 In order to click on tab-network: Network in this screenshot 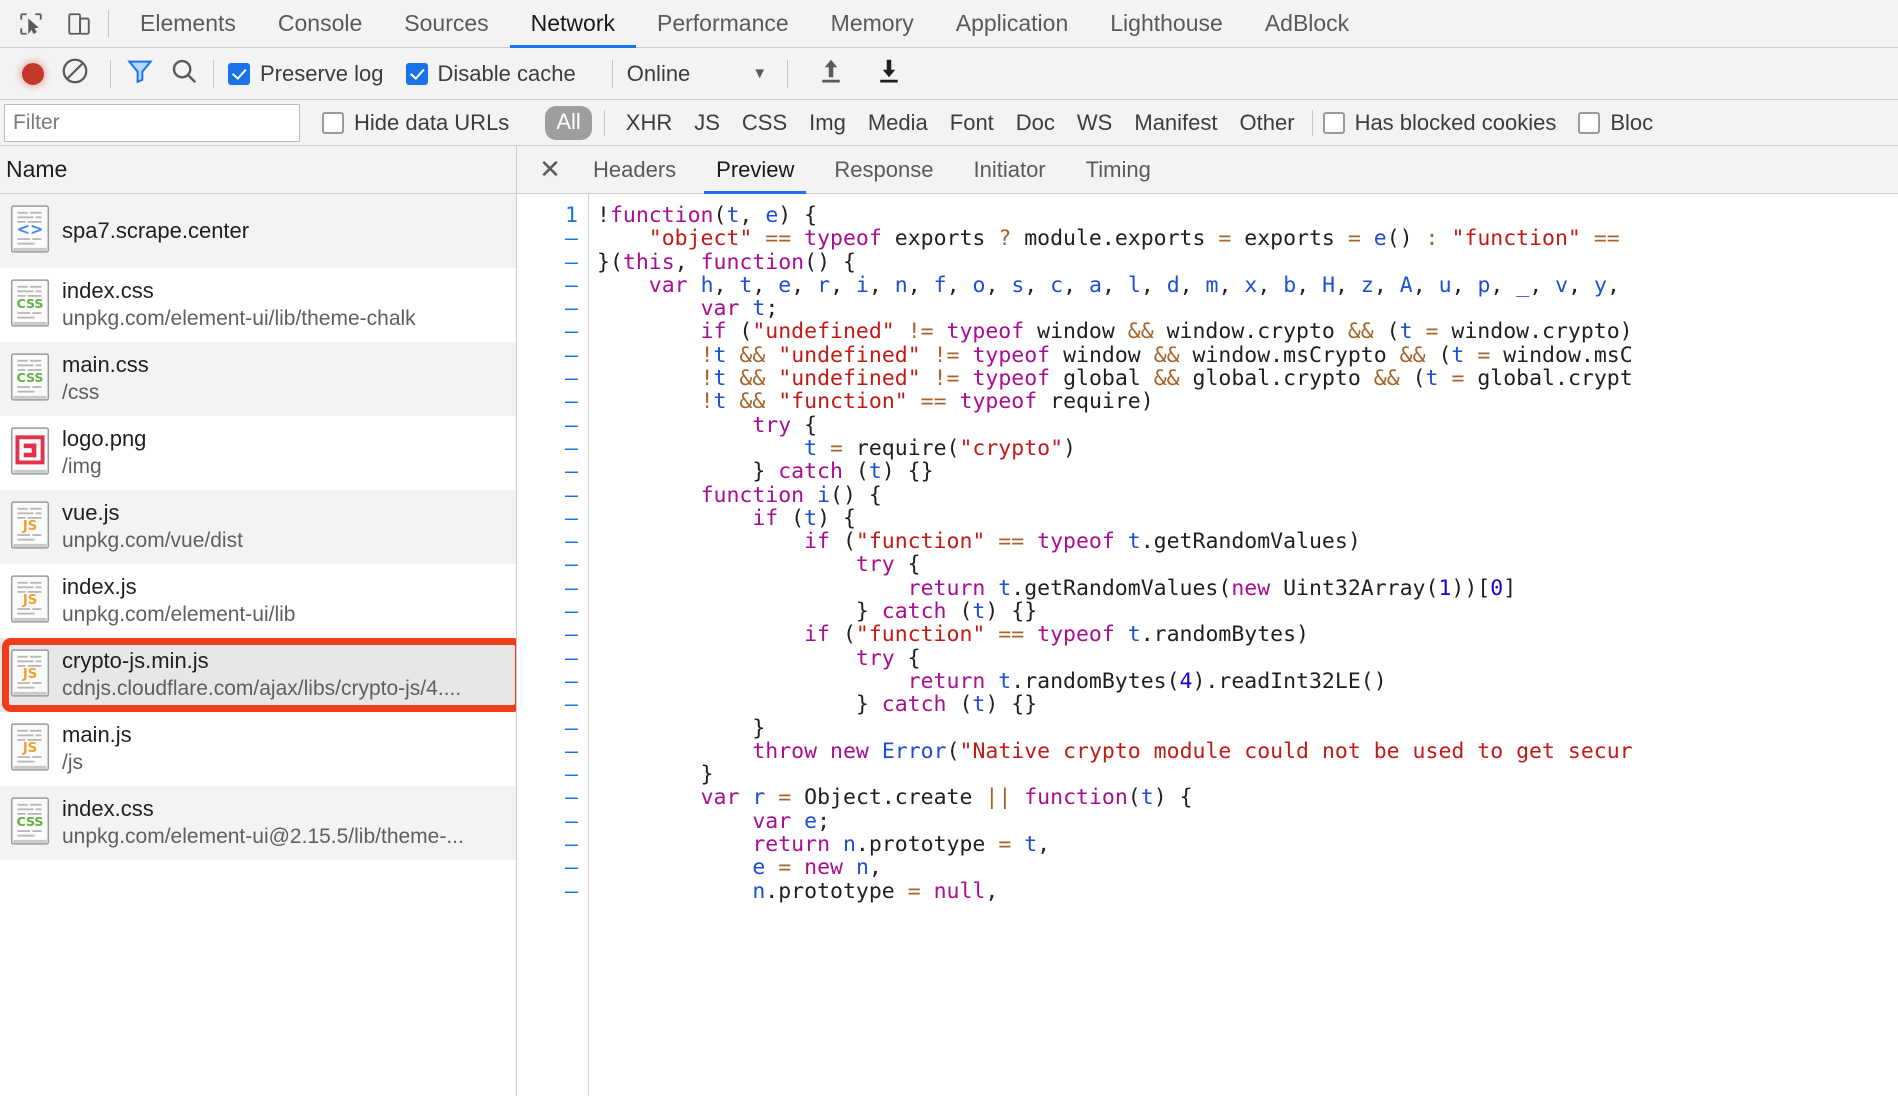, I will do `click(573, 24)`.